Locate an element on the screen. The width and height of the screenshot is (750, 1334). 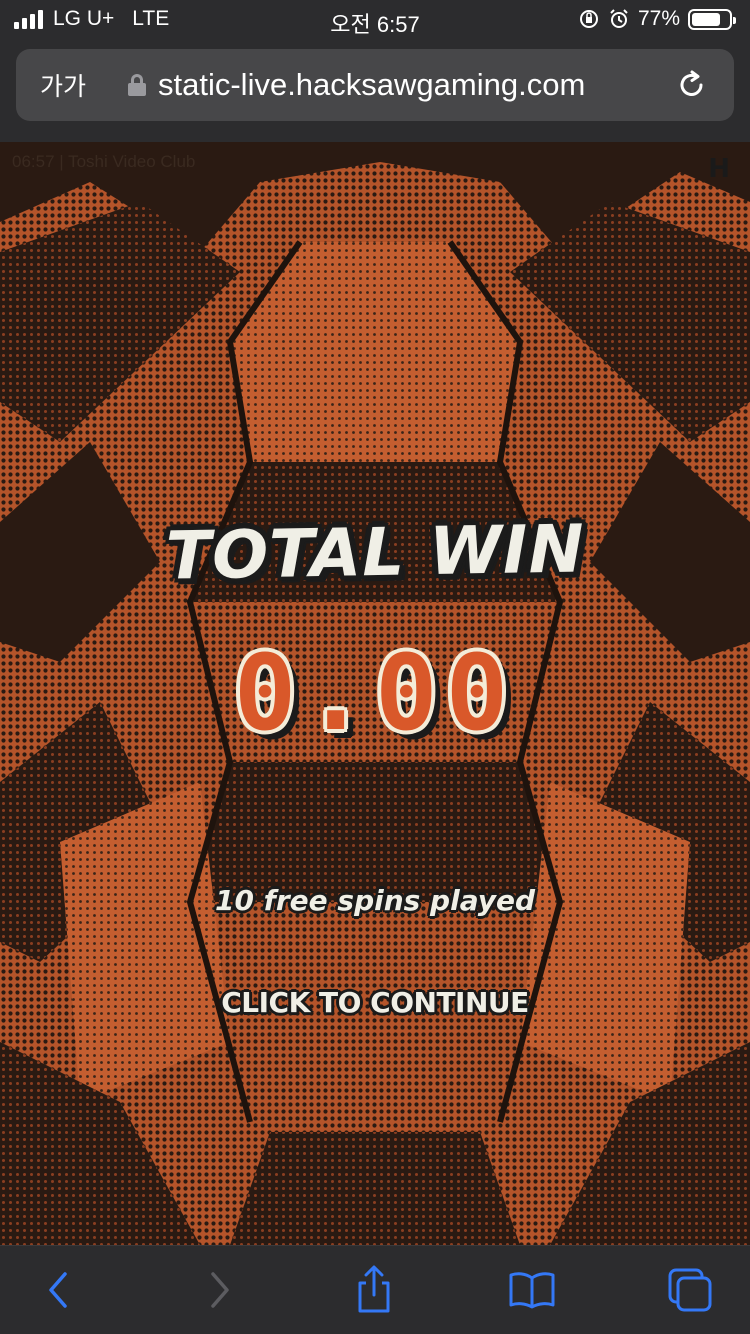
back-icon is located at coordinates (58, 1290).